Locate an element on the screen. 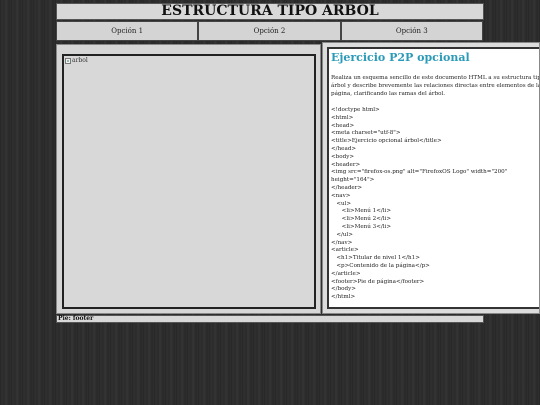  nav-item-opcion-2: Opción 2 is located at coordinates (269, 31).